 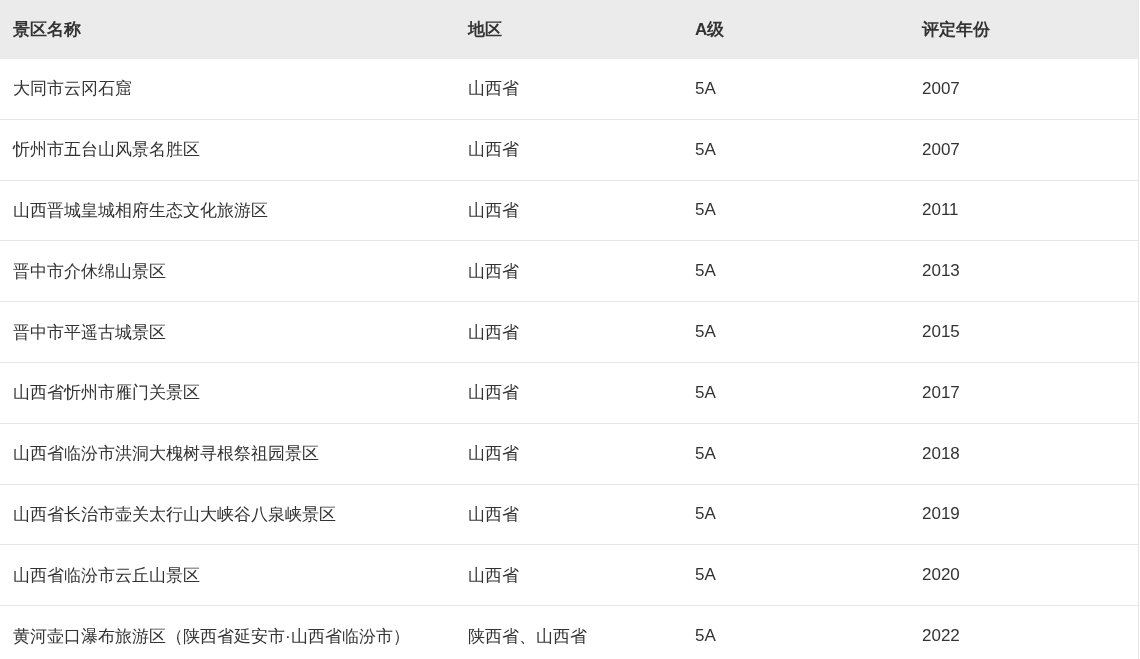 I want to click on table-cell: 山西省临汾市洪洞大槐树寻根祭祖园景区, so click(x=227, y=454).